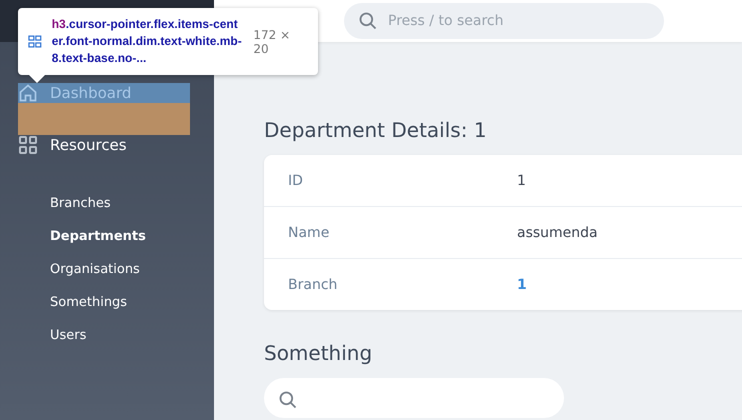  Describe the element at coordinates (272, 42) in the screenshot. I see `element-size: 172 × 20` at that location.